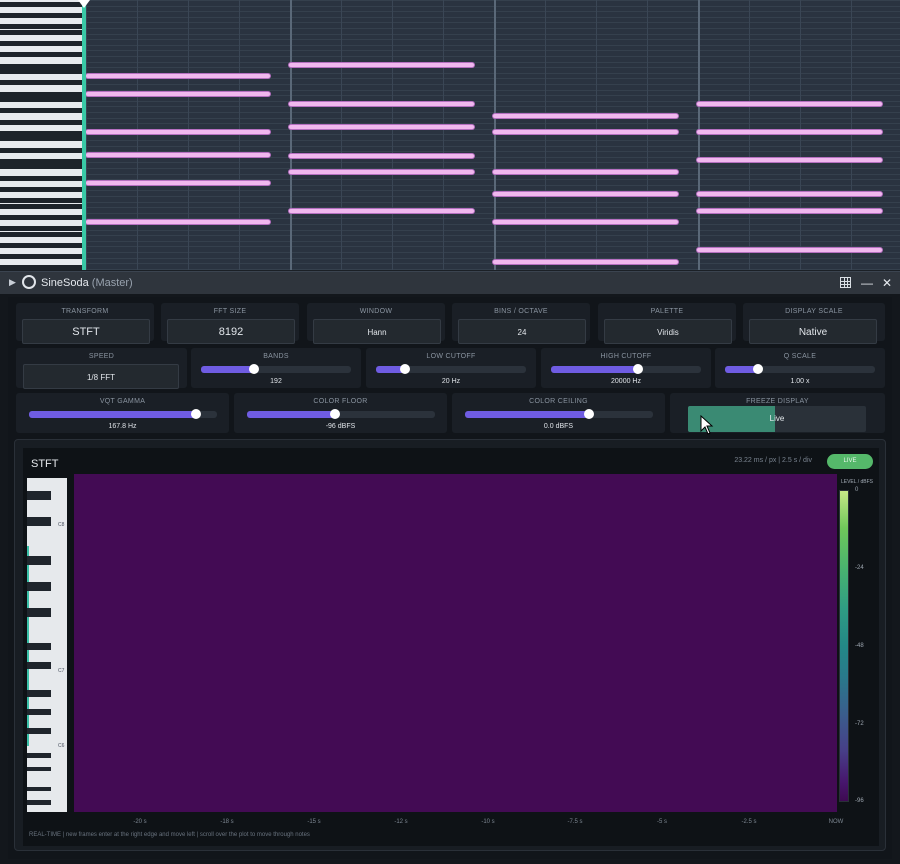 The image size is (900, 864). I want to click on piano-roll-keyboard, so click(41, 135).